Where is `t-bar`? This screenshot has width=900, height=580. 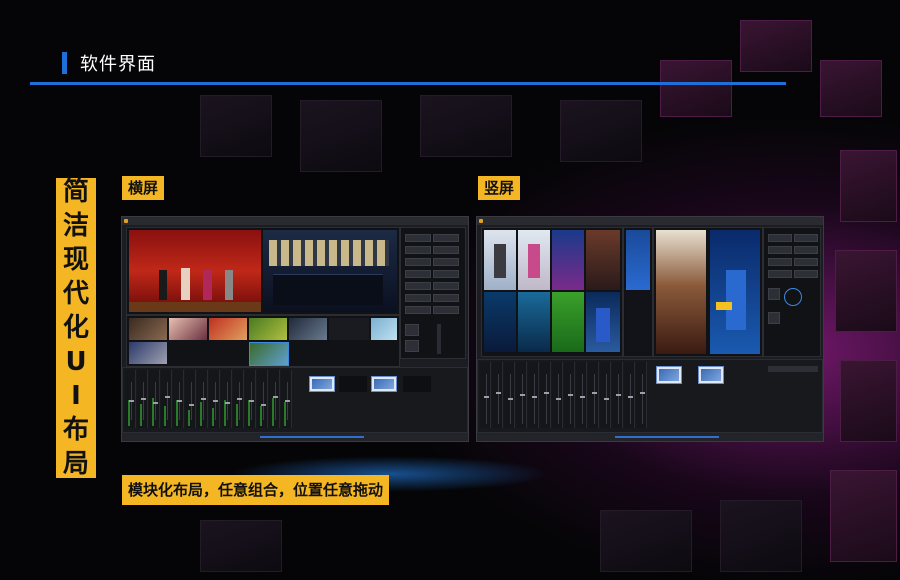 t-bar is located at coordinates (439, 339).